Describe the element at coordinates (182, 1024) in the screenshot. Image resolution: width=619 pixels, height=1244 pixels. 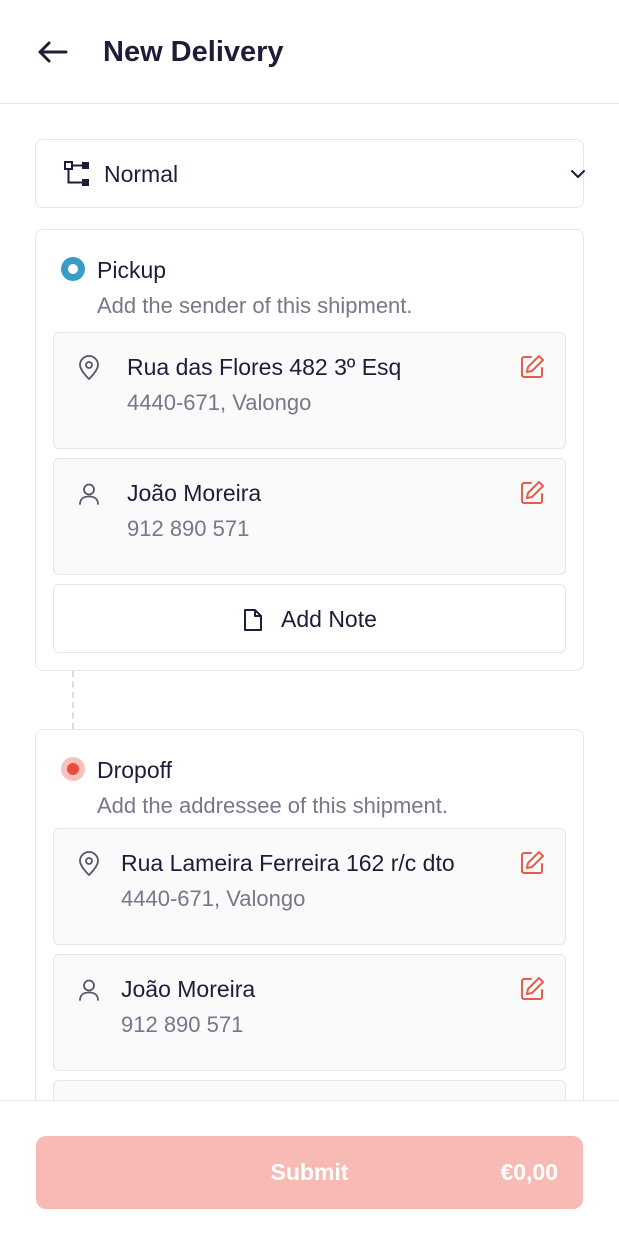
I see `dropoff-contact-phone: 912 890 571` at that location.